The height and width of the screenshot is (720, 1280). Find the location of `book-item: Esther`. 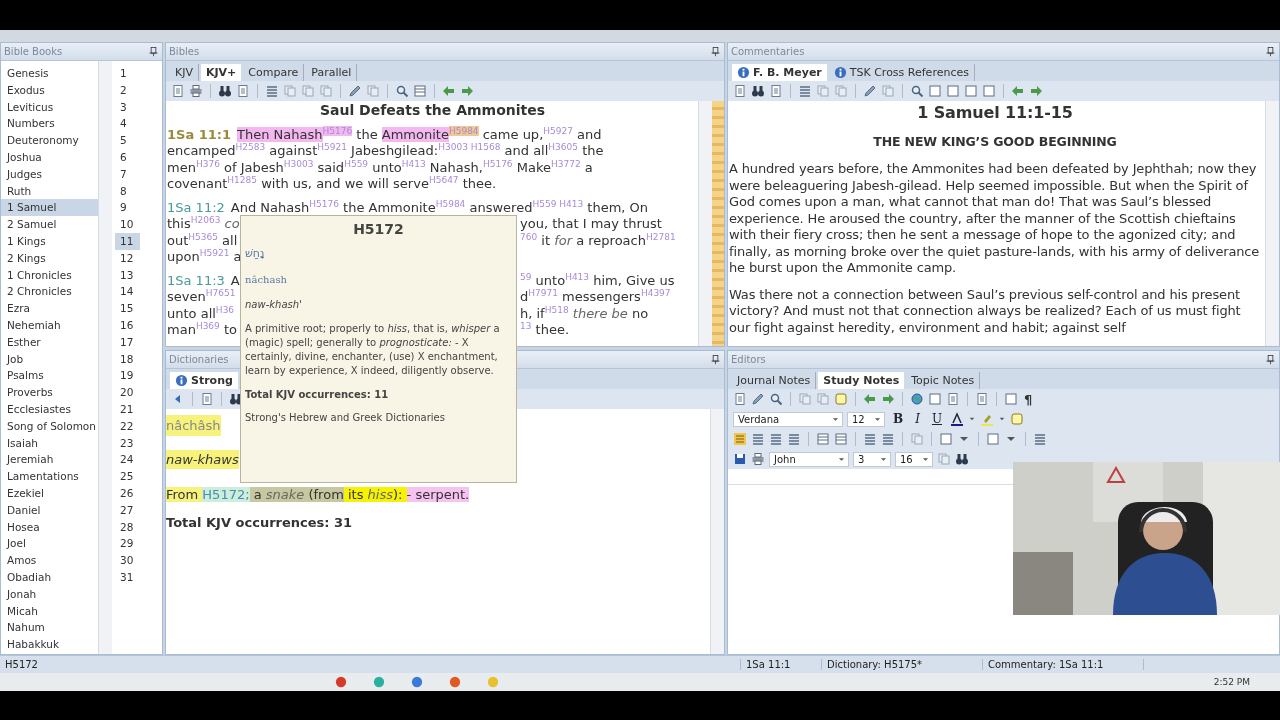

book-item: Esther is located at coordinates (49, 342).